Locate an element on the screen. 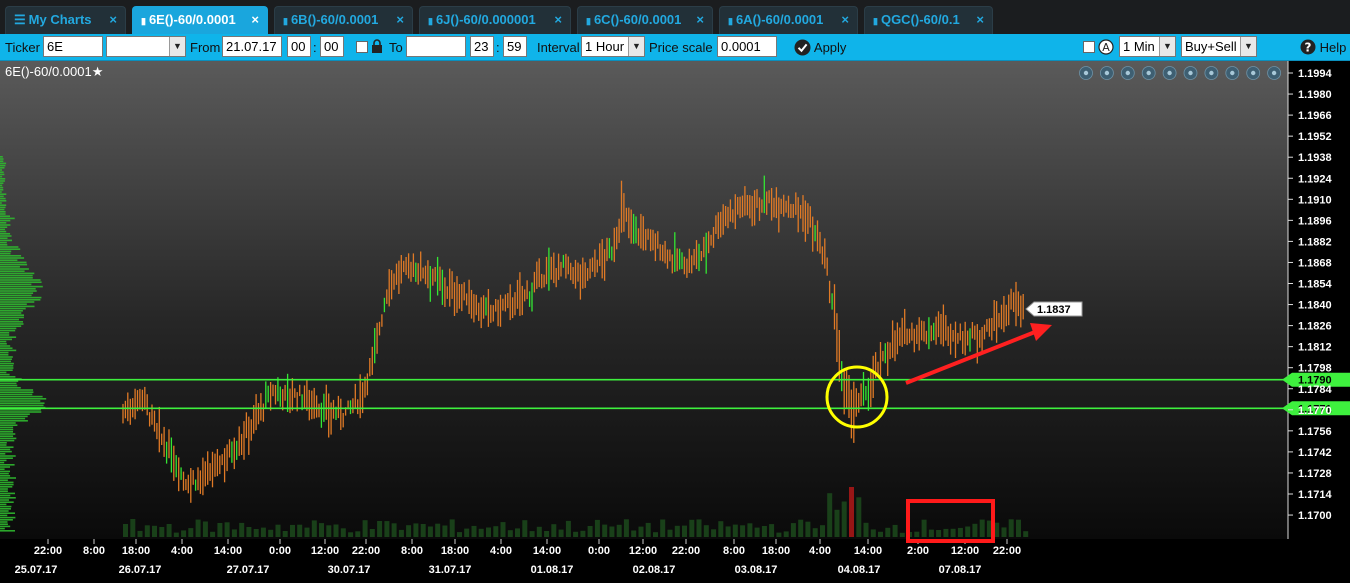 This screenshot has width=1350, height=583. collapse-icon is located at coordinates (1274, 73).